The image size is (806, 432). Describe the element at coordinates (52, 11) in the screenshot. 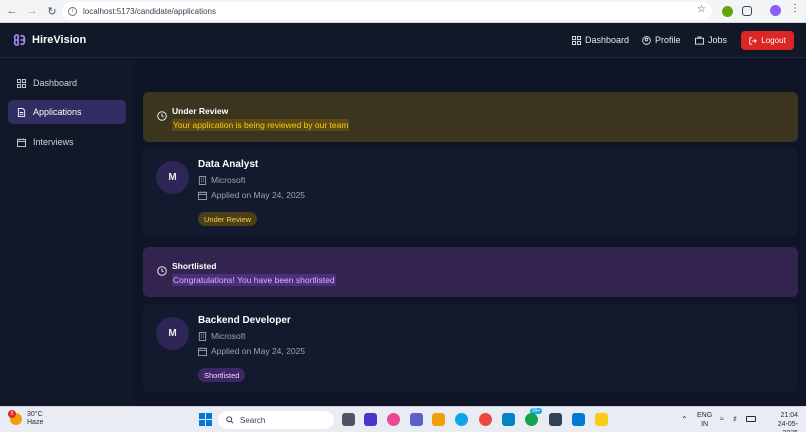

I see `reload-icon: ↻` at that location.